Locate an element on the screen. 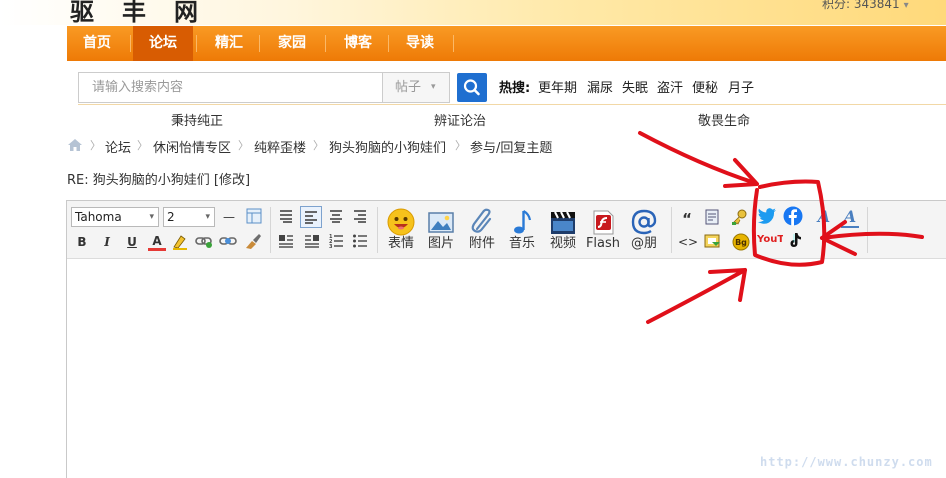 Image resolution: width=946 pixels, height=478 pixels. hot-search-term: 更年期 is located at coordinates (557, 86).